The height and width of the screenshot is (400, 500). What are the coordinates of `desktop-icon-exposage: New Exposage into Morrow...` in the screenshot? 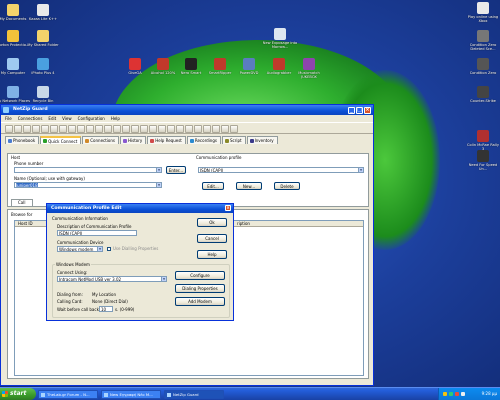 It's located at (280, 38).